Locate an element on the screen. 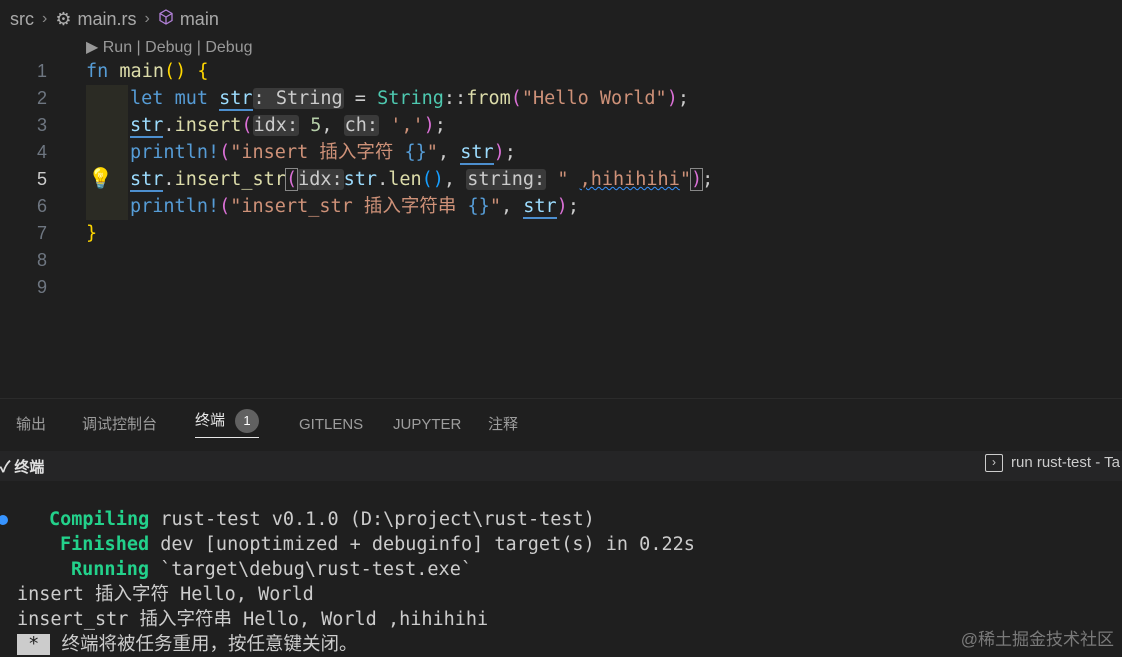 The width and height of the screenshot is (1122, 657). line-number: 8 is located at coordinates (41, 260).